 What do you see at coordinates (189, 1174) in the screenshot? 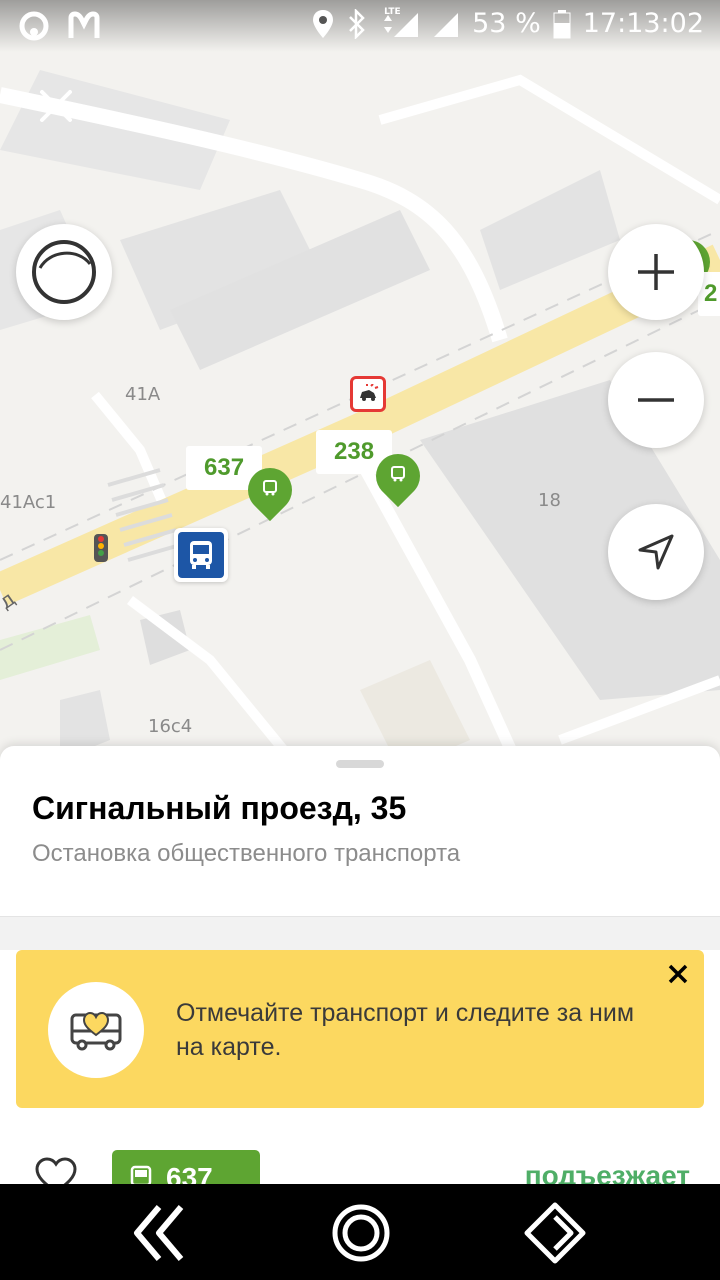
I see `route-number: 637` at bounding box center [189, 1174].